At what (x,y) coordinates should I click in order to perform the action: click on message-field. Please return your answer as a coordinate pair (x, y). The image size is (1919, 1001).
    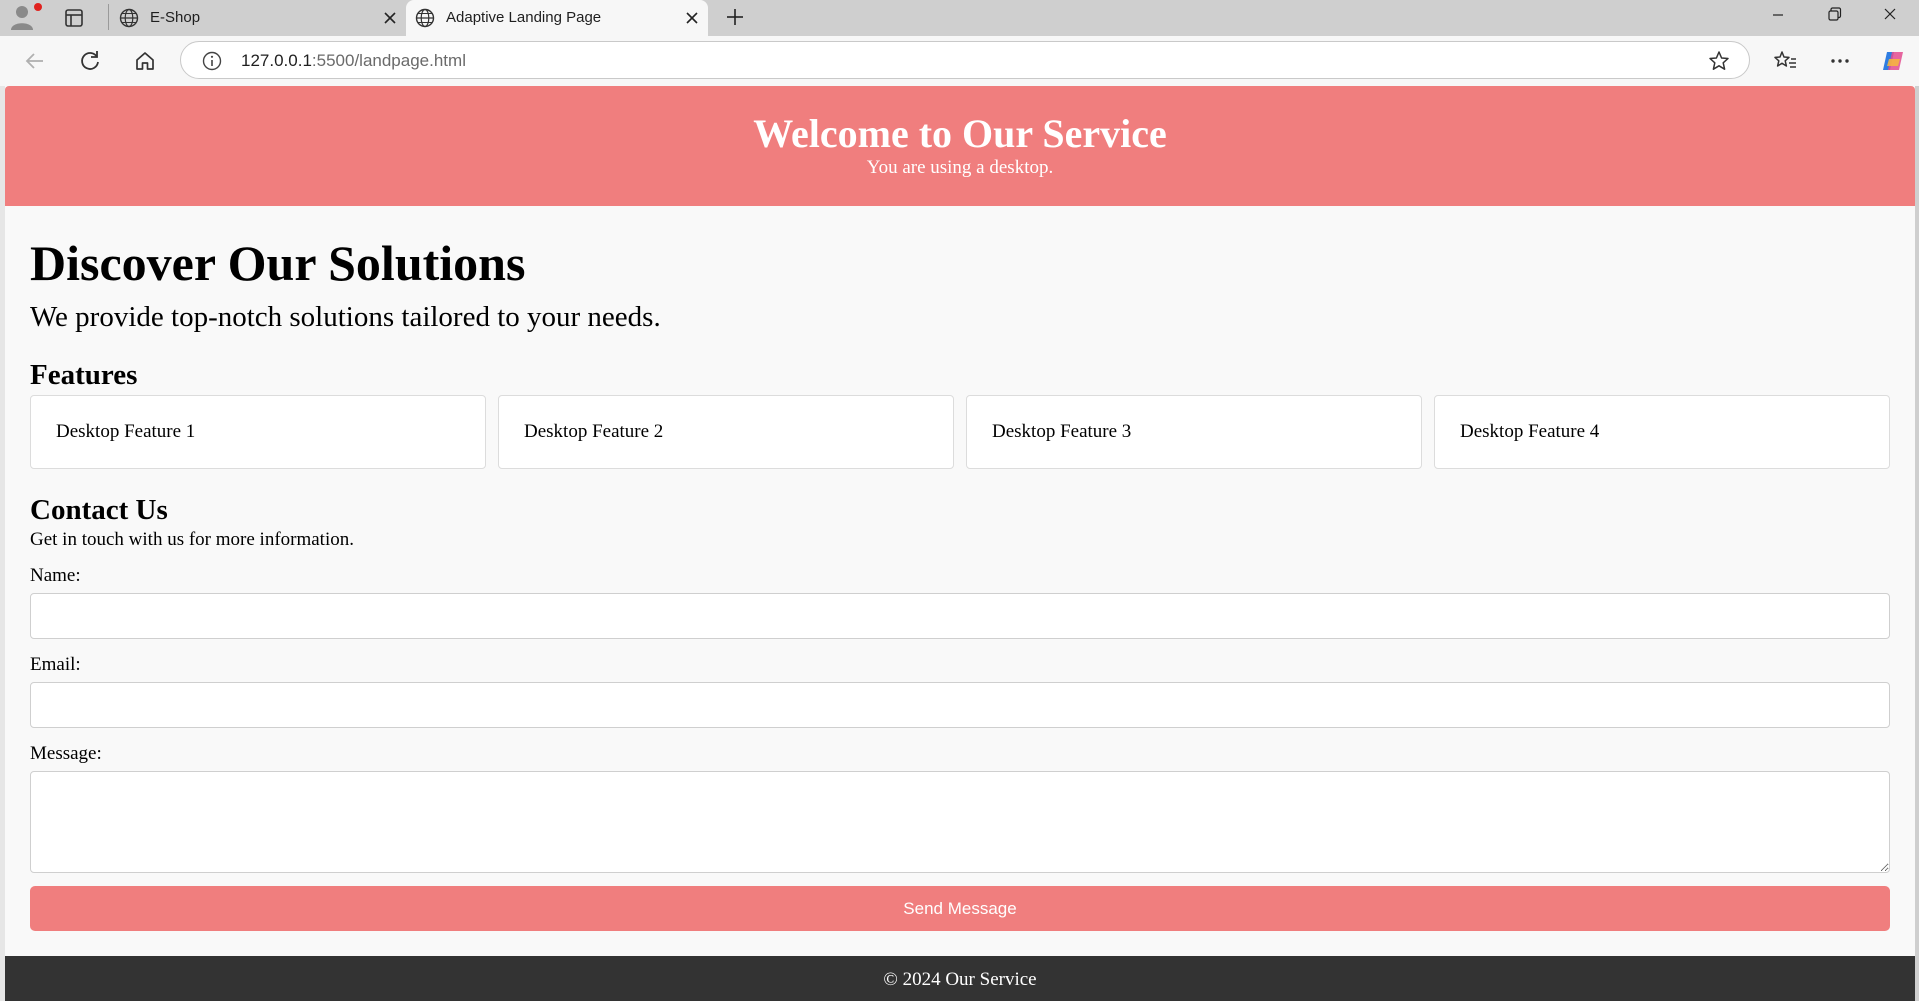
    Looking at the image, I should click on (960, 822).